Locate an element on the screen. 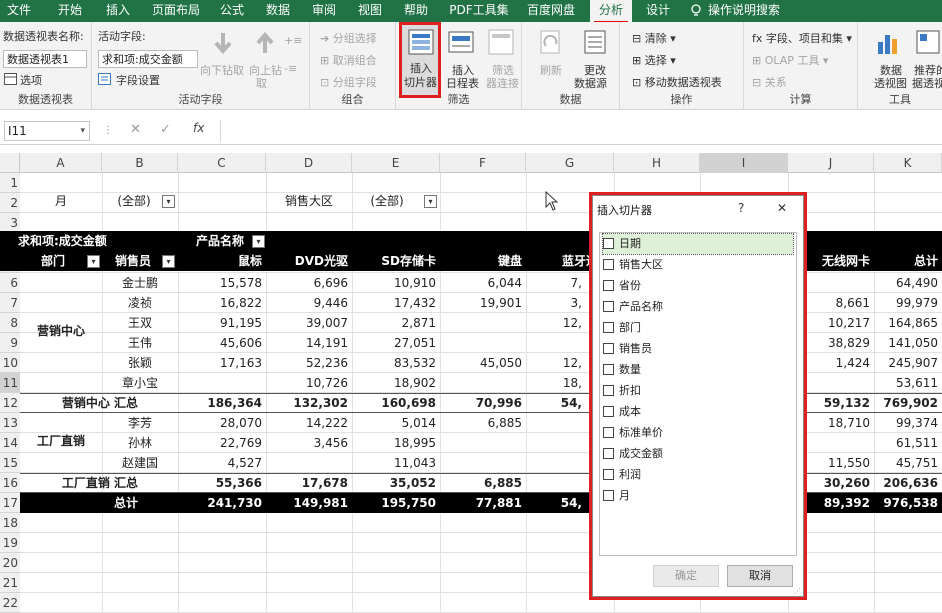 The width and height of the screenshot is (942, 613). options-button: 选项 is located at coordinates (31, 80).